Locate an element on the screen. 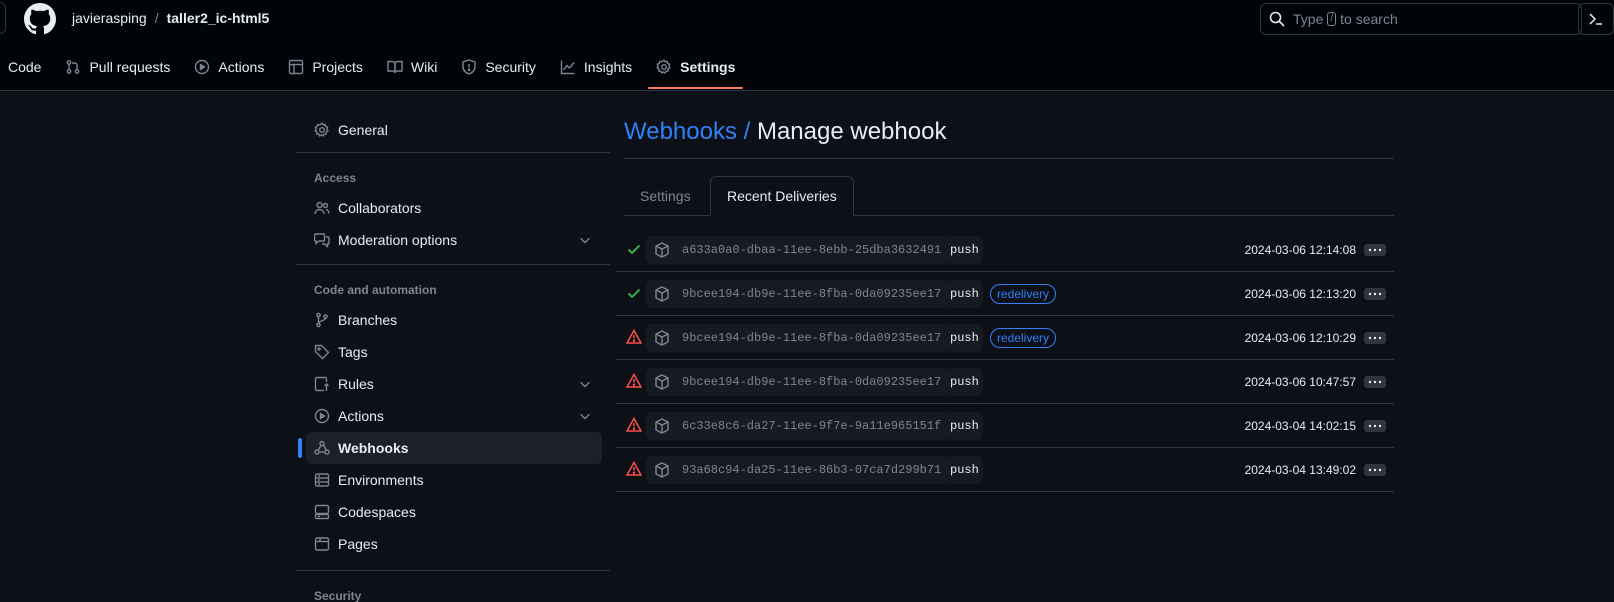 The image size is (1614, 602). webhook-icon is located at coordinates (322, 447).